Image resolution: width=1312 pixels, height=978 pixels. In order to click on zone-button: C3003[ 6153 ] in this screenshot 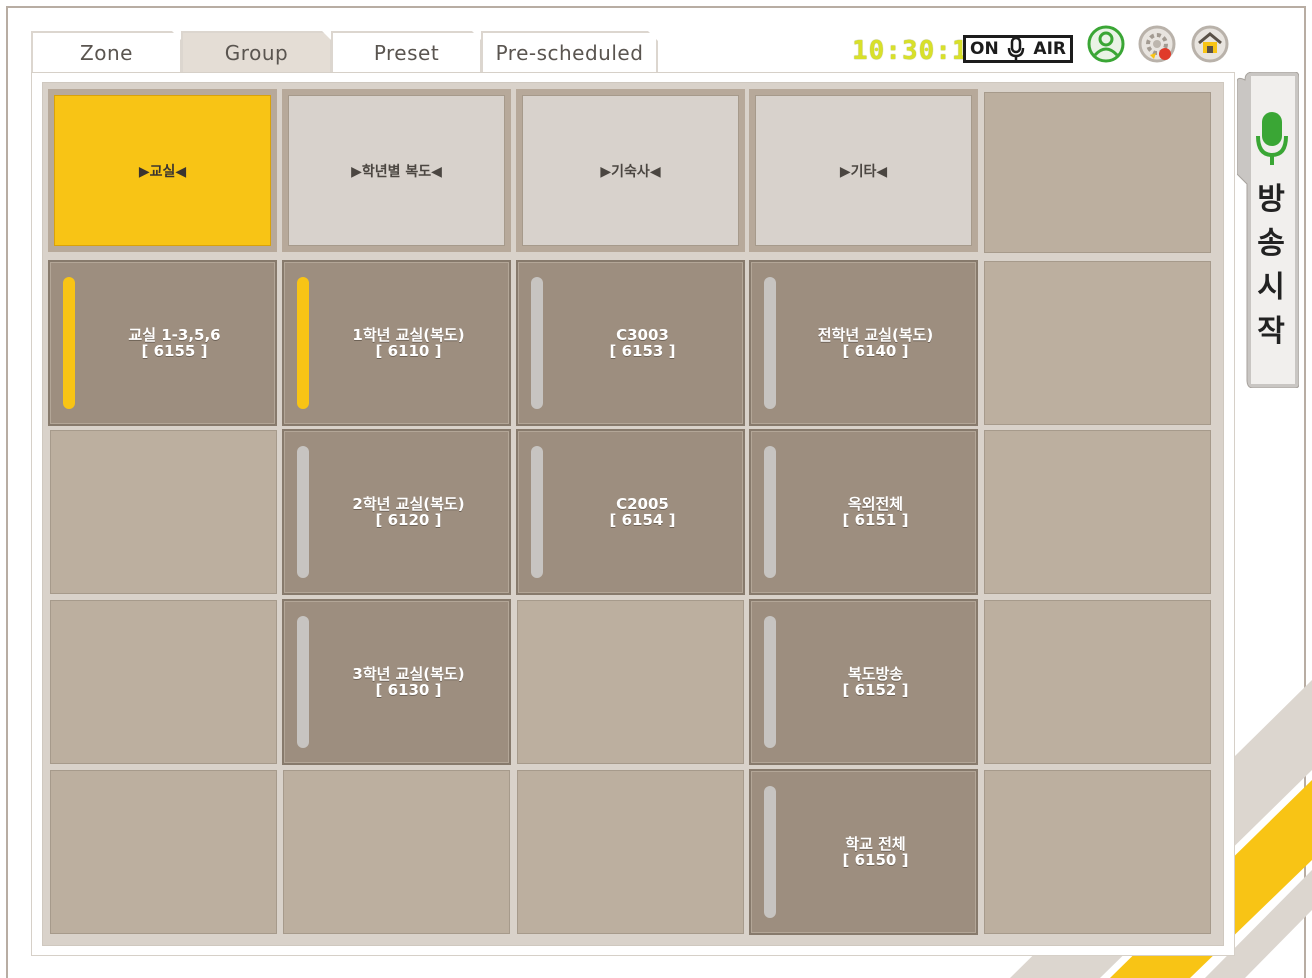, I will do `click(630, 343)`.